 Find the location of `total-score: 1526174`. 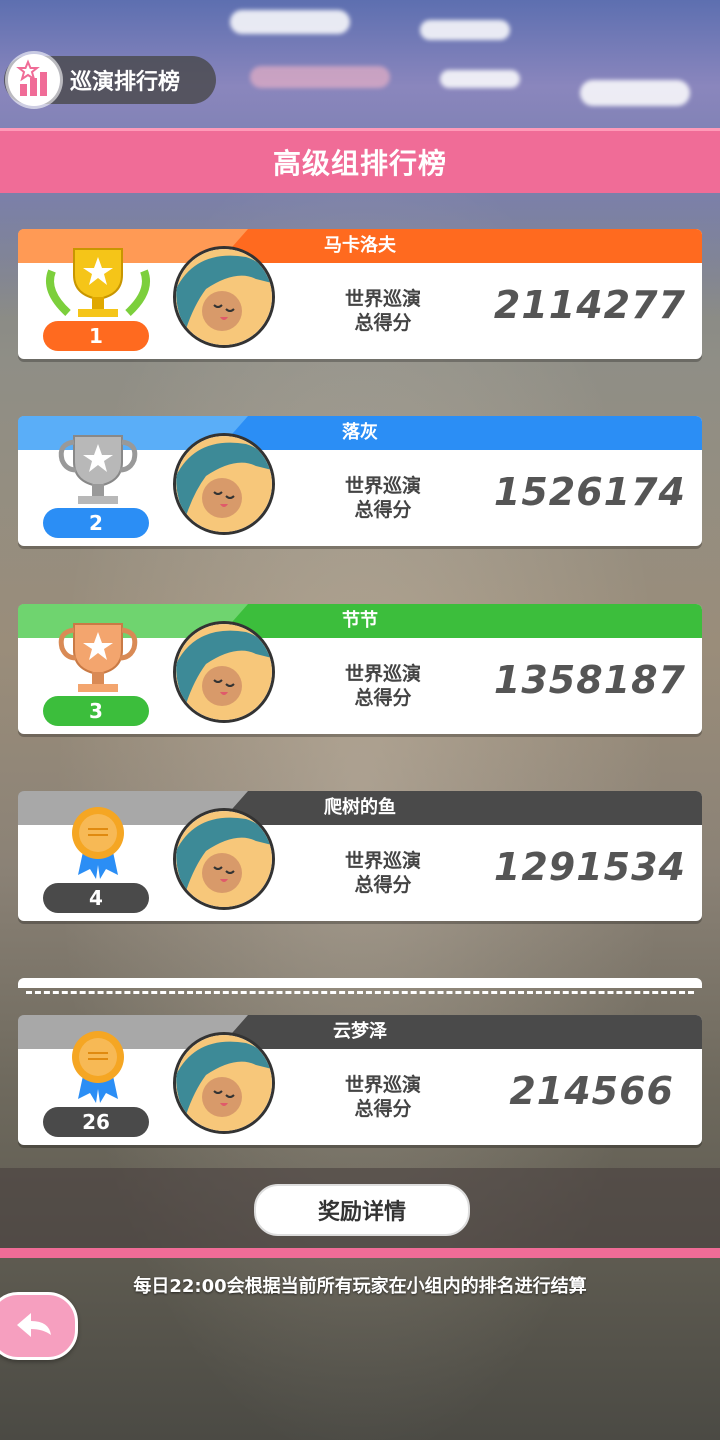

total-score: 1526174 is located at coordinates (589, 492).